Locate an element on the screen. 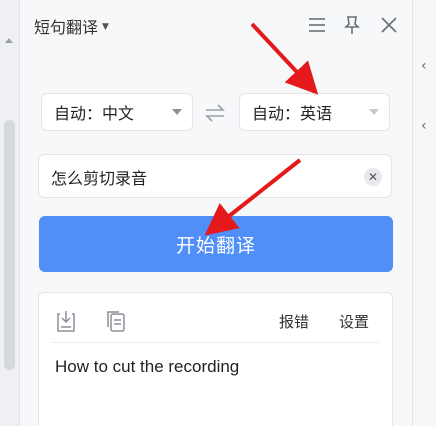  source-language-value: 自动：中文 is located at coordinates (94, 113).